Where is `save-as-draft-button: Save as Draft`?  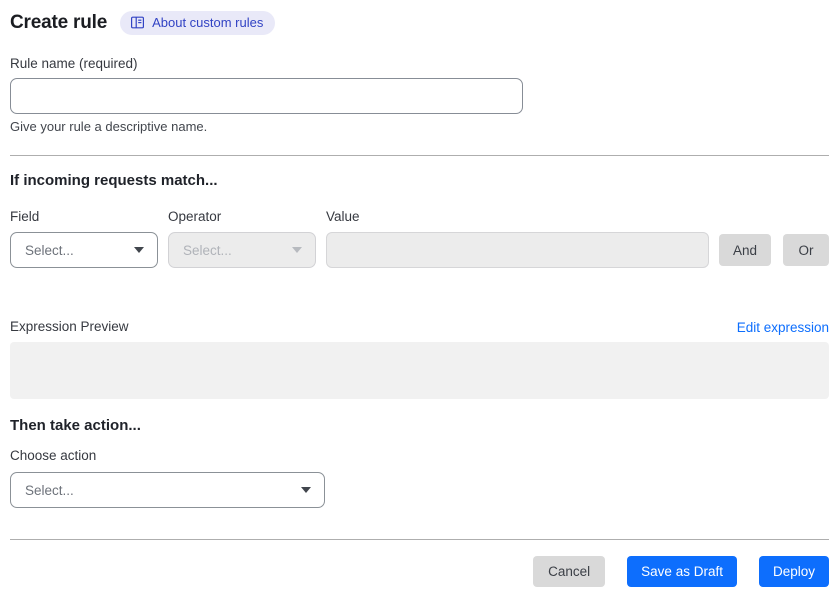
save-as-draft-button: Save as Draft is located at coordinates (682, 571).